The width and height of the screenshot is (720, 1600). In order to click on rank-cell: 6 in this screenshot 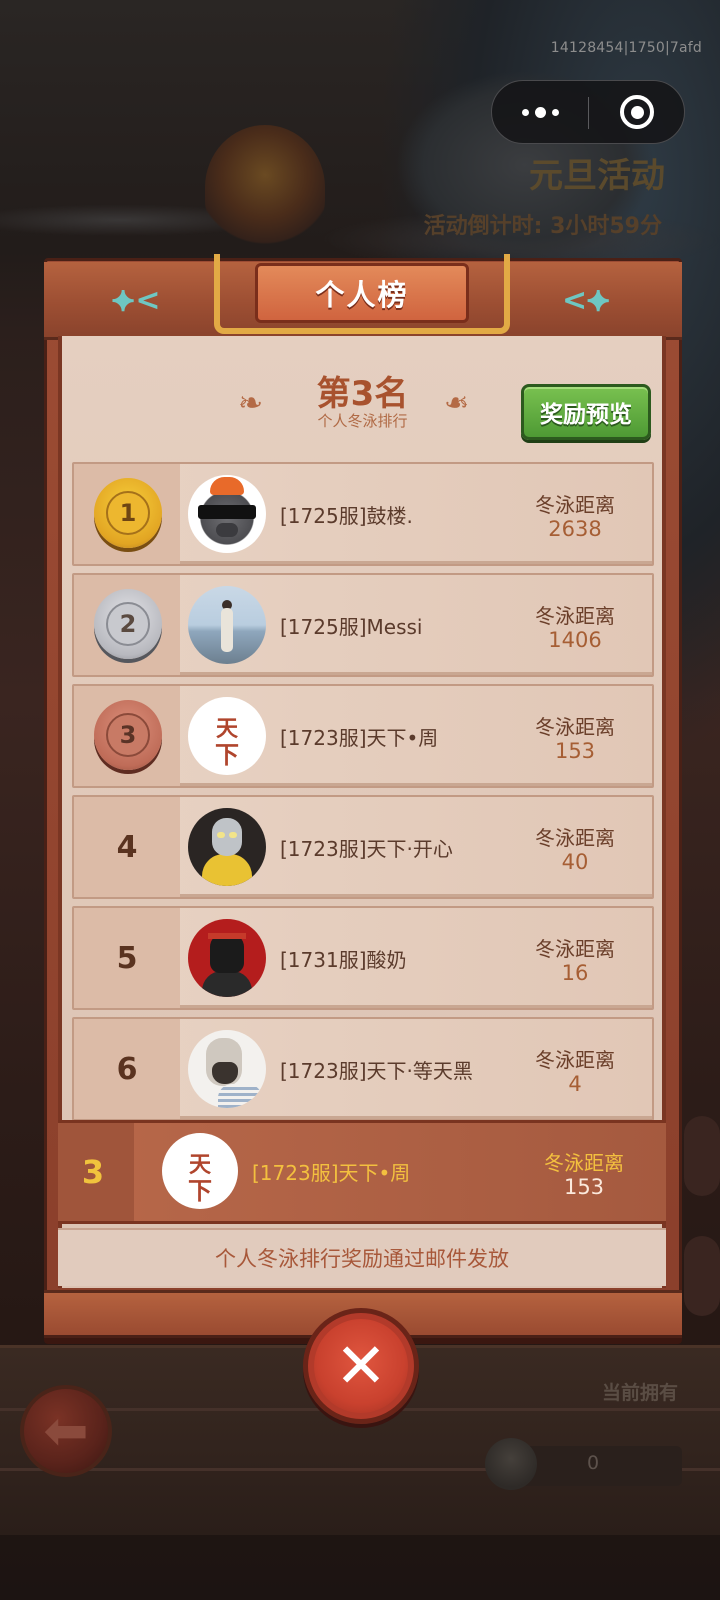, I will do `click(127, 1069)`.